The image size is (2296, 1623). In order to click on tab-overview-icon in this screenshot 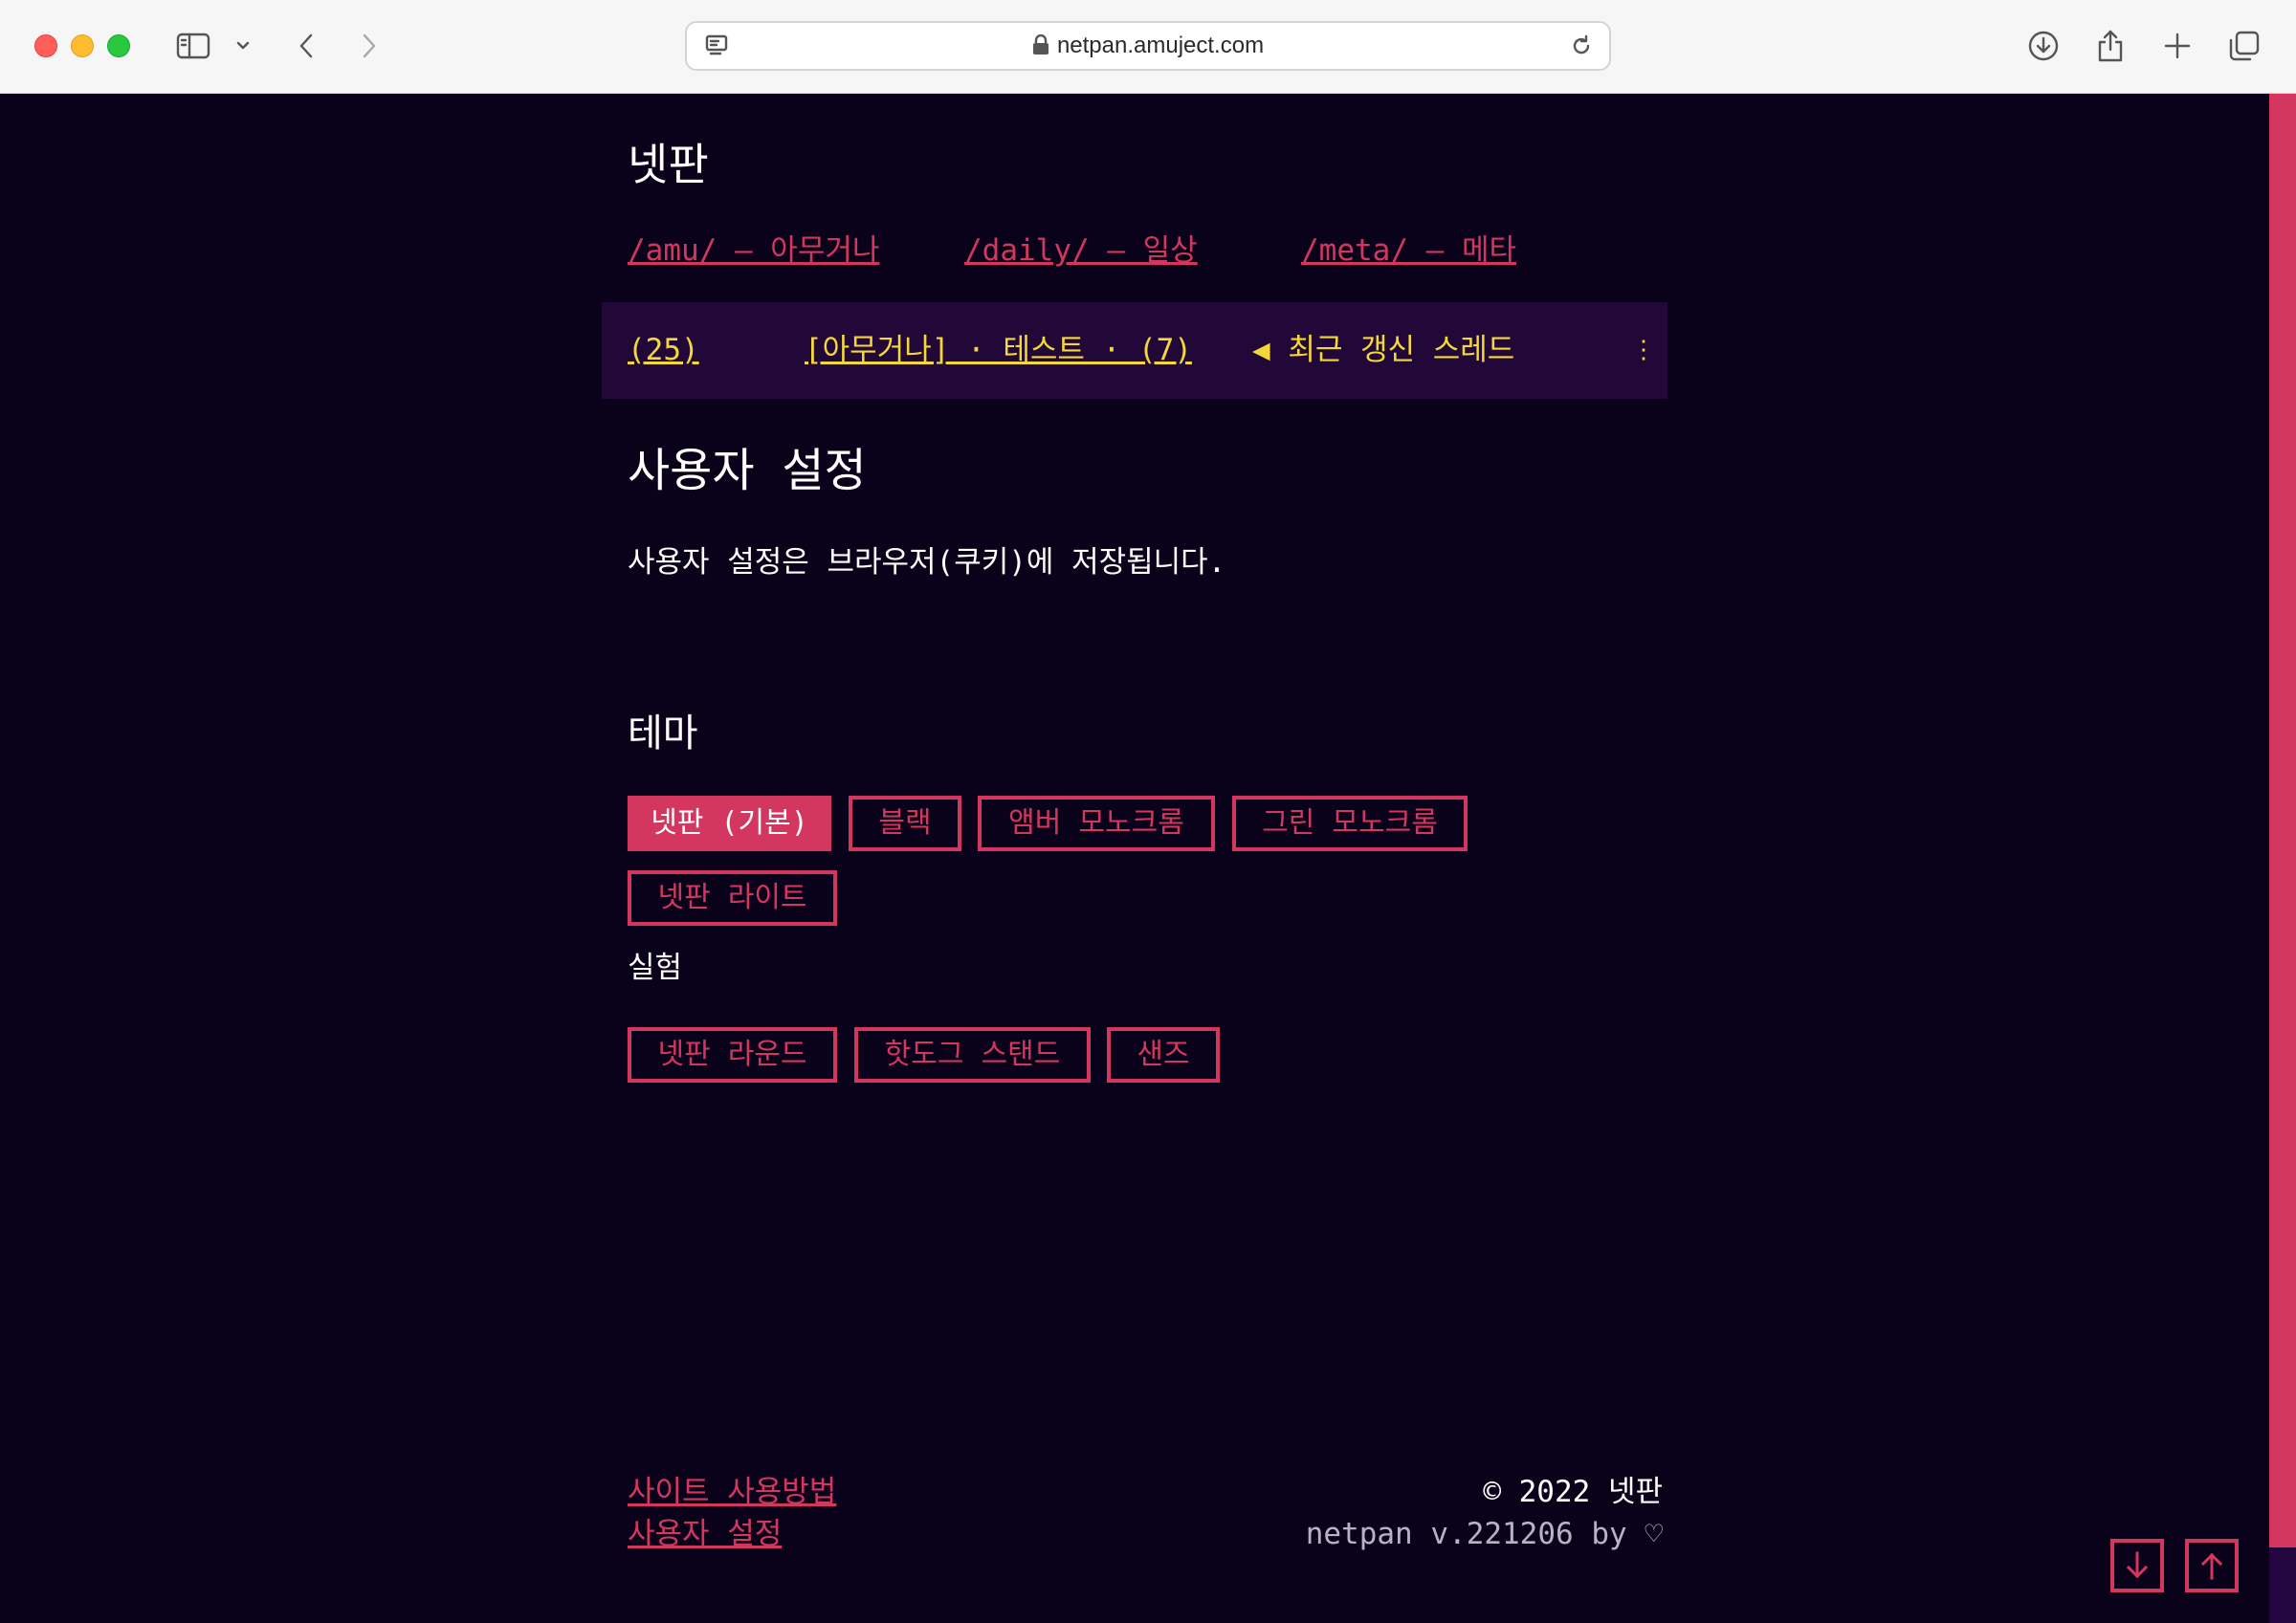, I will do `click(2244, 46)`.